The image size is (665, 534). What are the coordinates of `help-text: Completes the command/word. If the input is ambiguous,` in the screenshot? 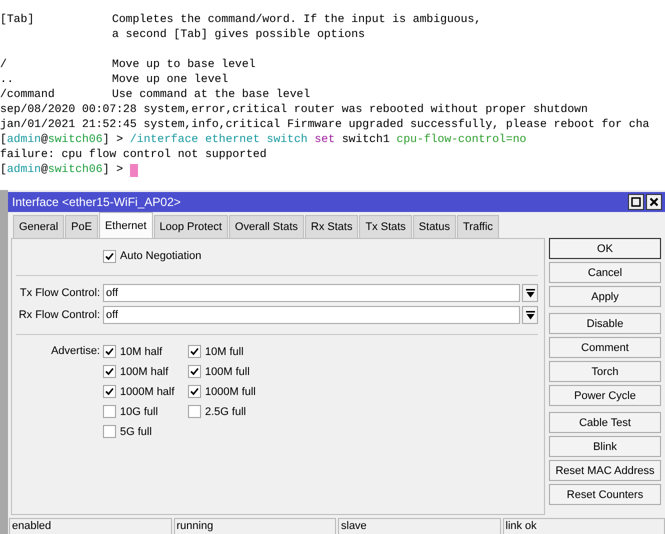 It's located at (297, 20).